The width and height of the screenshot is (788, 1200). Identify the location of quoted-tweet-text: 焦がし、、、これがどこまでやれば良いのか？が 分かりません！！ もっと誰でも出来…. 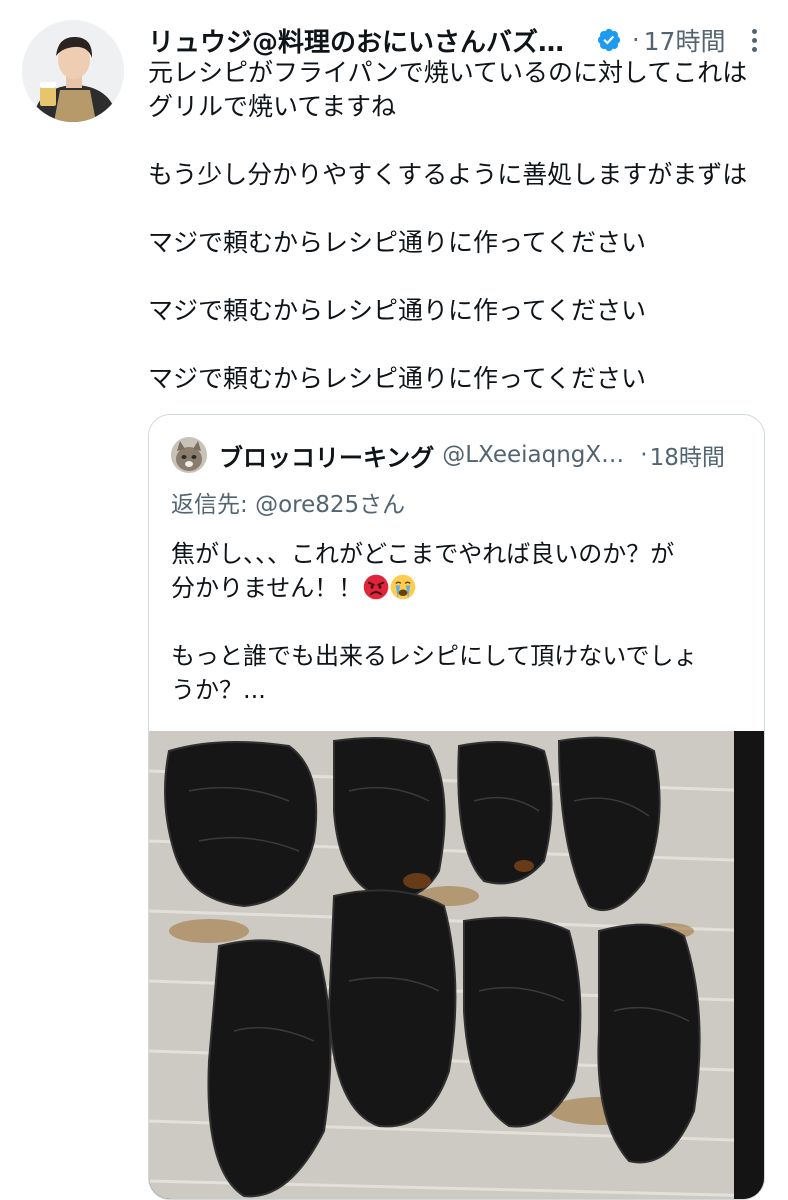
(461, 622).